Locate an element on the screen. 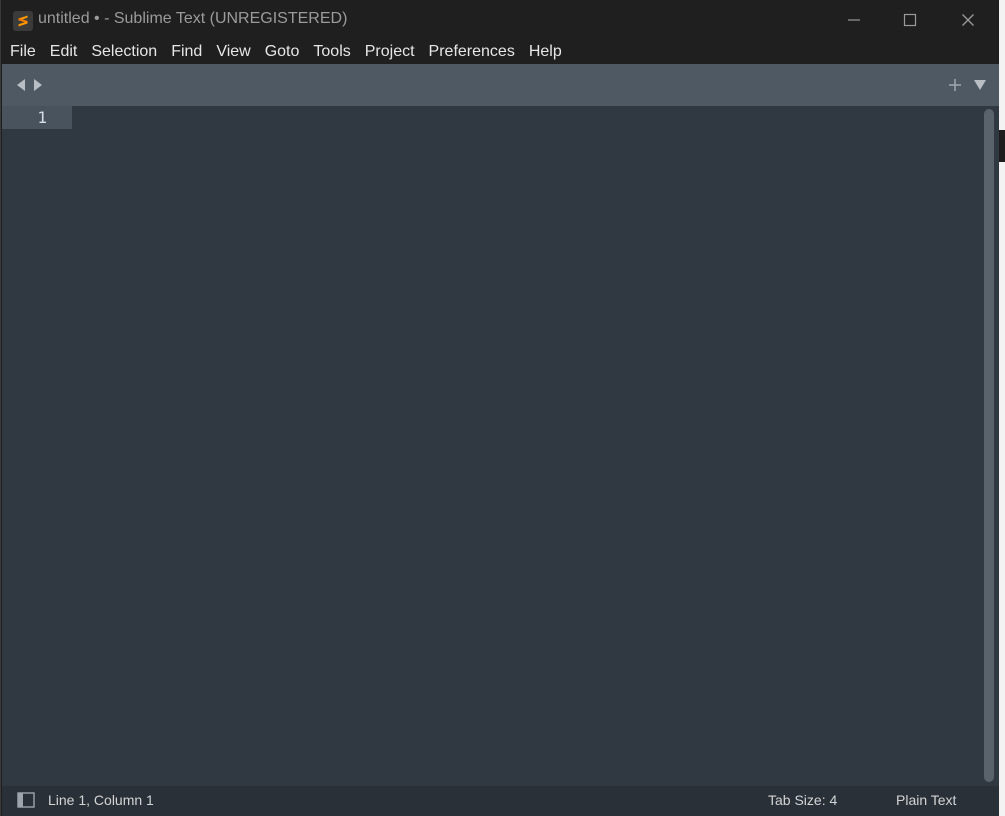  menu-find: Find is located at coordinates (186, 52).